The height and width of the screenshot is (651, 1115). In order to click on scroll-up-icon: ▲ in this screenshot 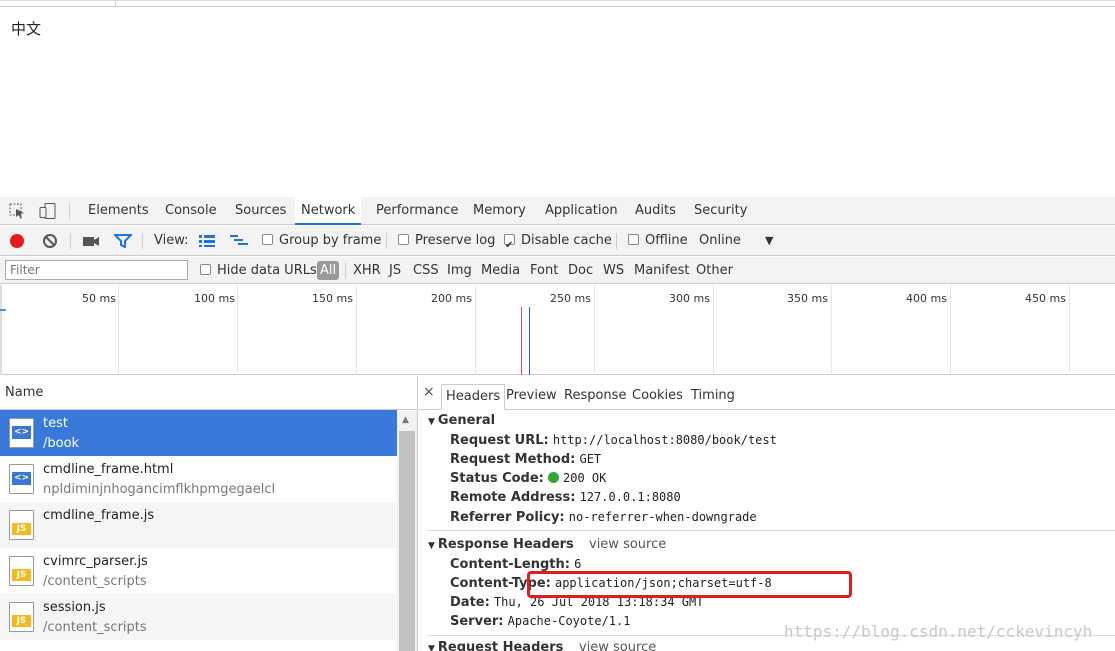, I will do `click(405, 420)`.